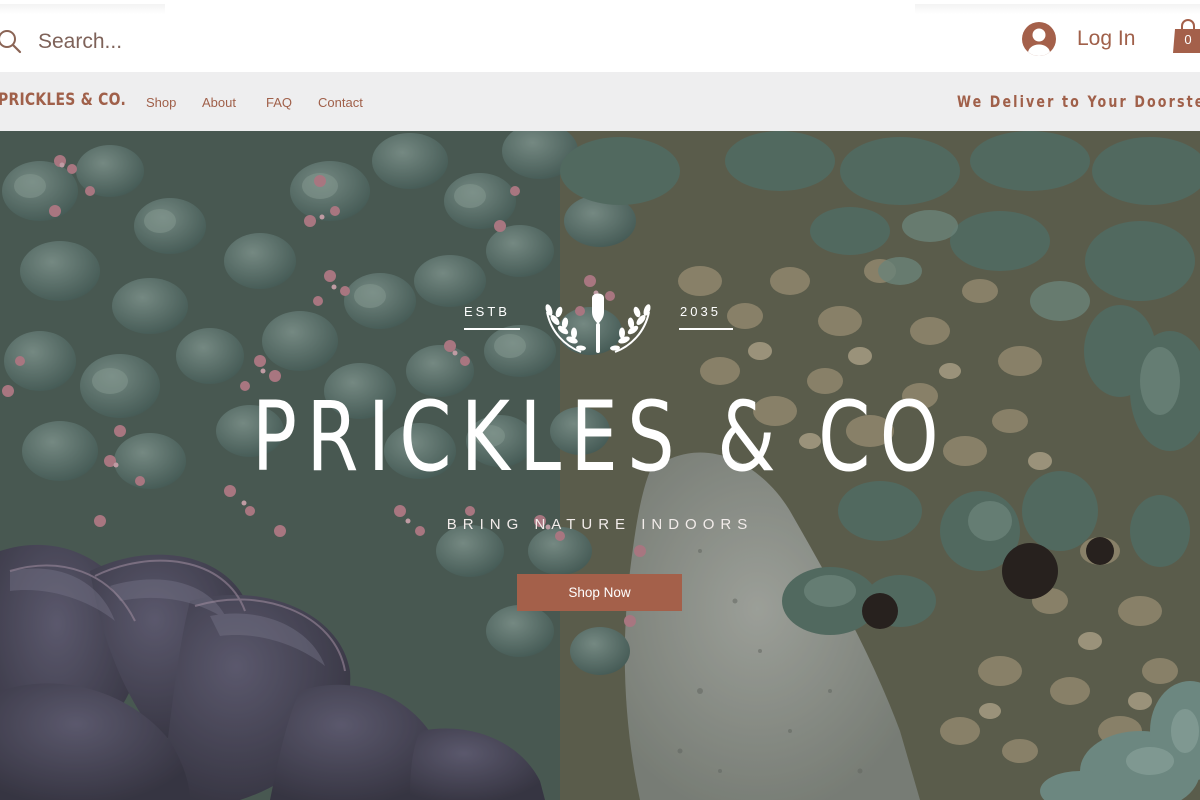 Image resolution: width=1200 pixels, height=800 pixels. Describe the element at coordinates (1188, 39) in the screenshot. I see `cart-count: 0` at that location.